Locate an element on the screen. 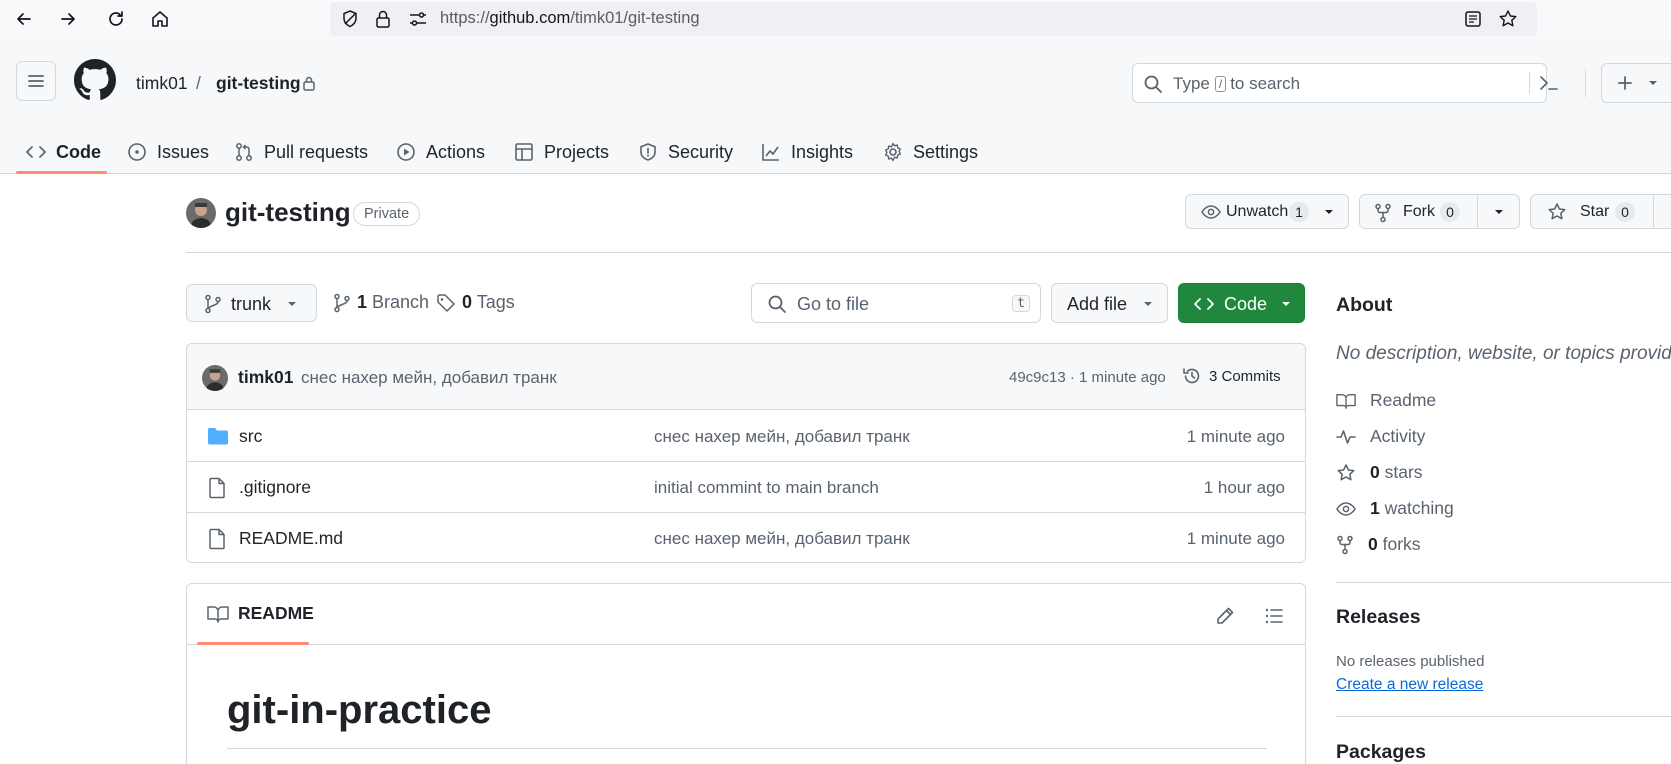 This screenshot has height=764, width=1671. add-file-button: Add file is located at coordinates (1109, 303).